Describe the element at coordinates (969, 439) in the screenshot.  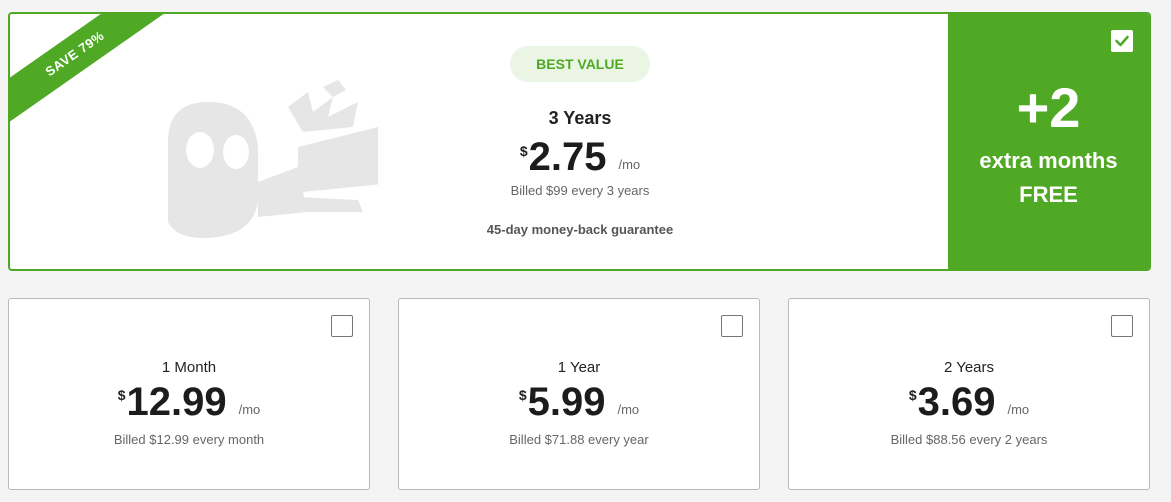
I see `billed-text: Billed $88.56 every 2 years` at that location.